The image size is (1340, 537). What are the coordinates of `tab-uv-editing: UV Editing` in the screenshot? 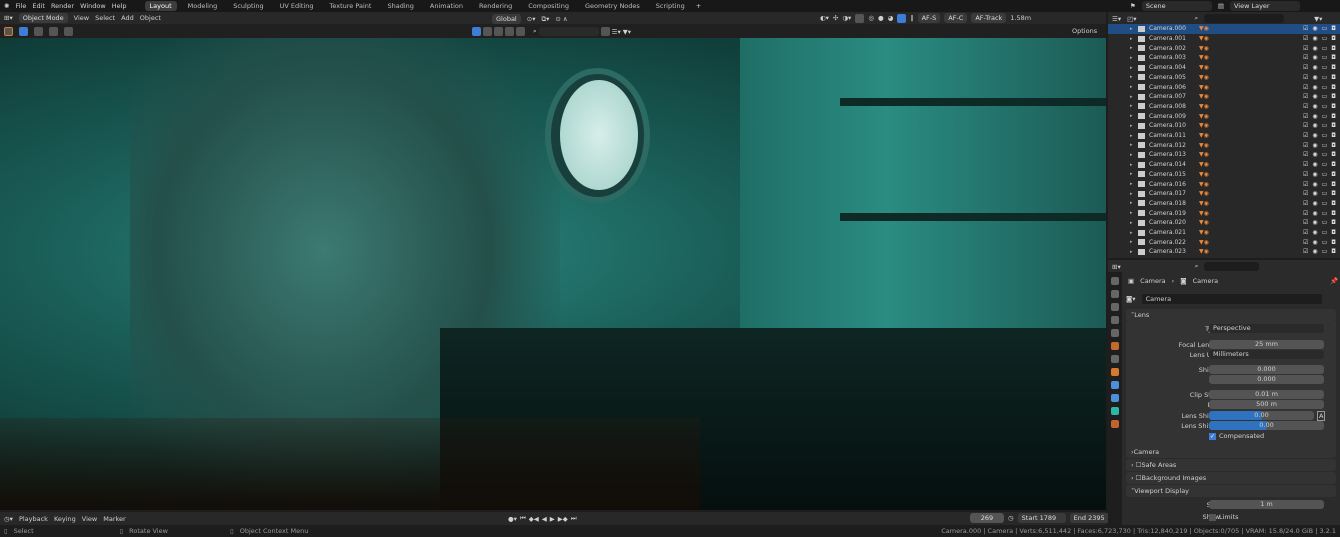 It's located at (297, 6).